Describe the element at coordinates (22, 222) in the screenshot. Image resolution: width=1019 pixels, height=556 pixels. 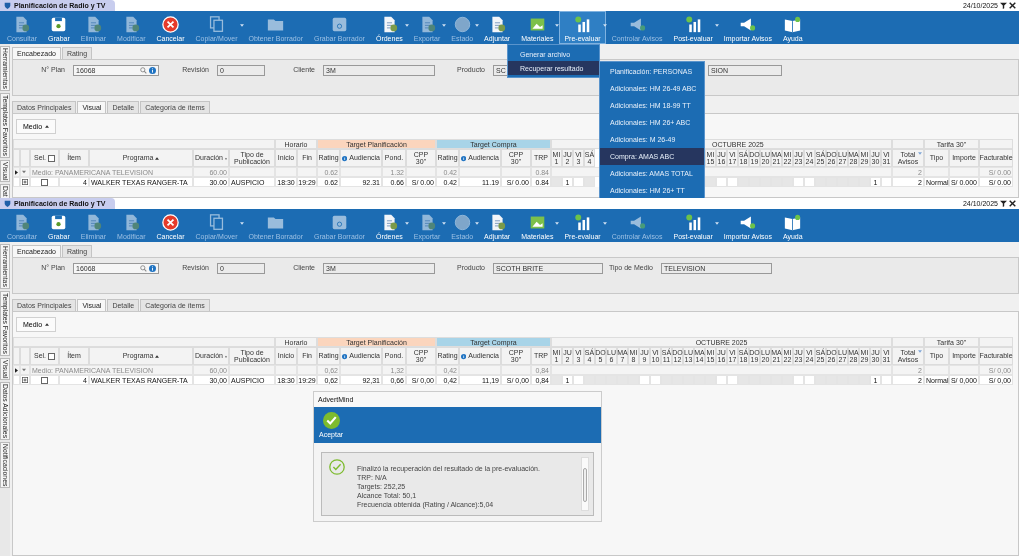
I see `document-icon` at that location.